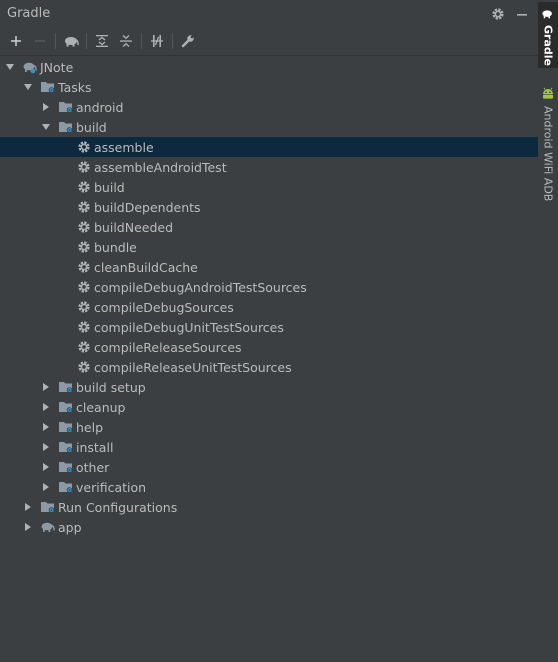  What do you see at coordinates (71, 41) in the screenshot?
I see `execute-gradle-task-elephant-icon` at bounding box center [71, 41].